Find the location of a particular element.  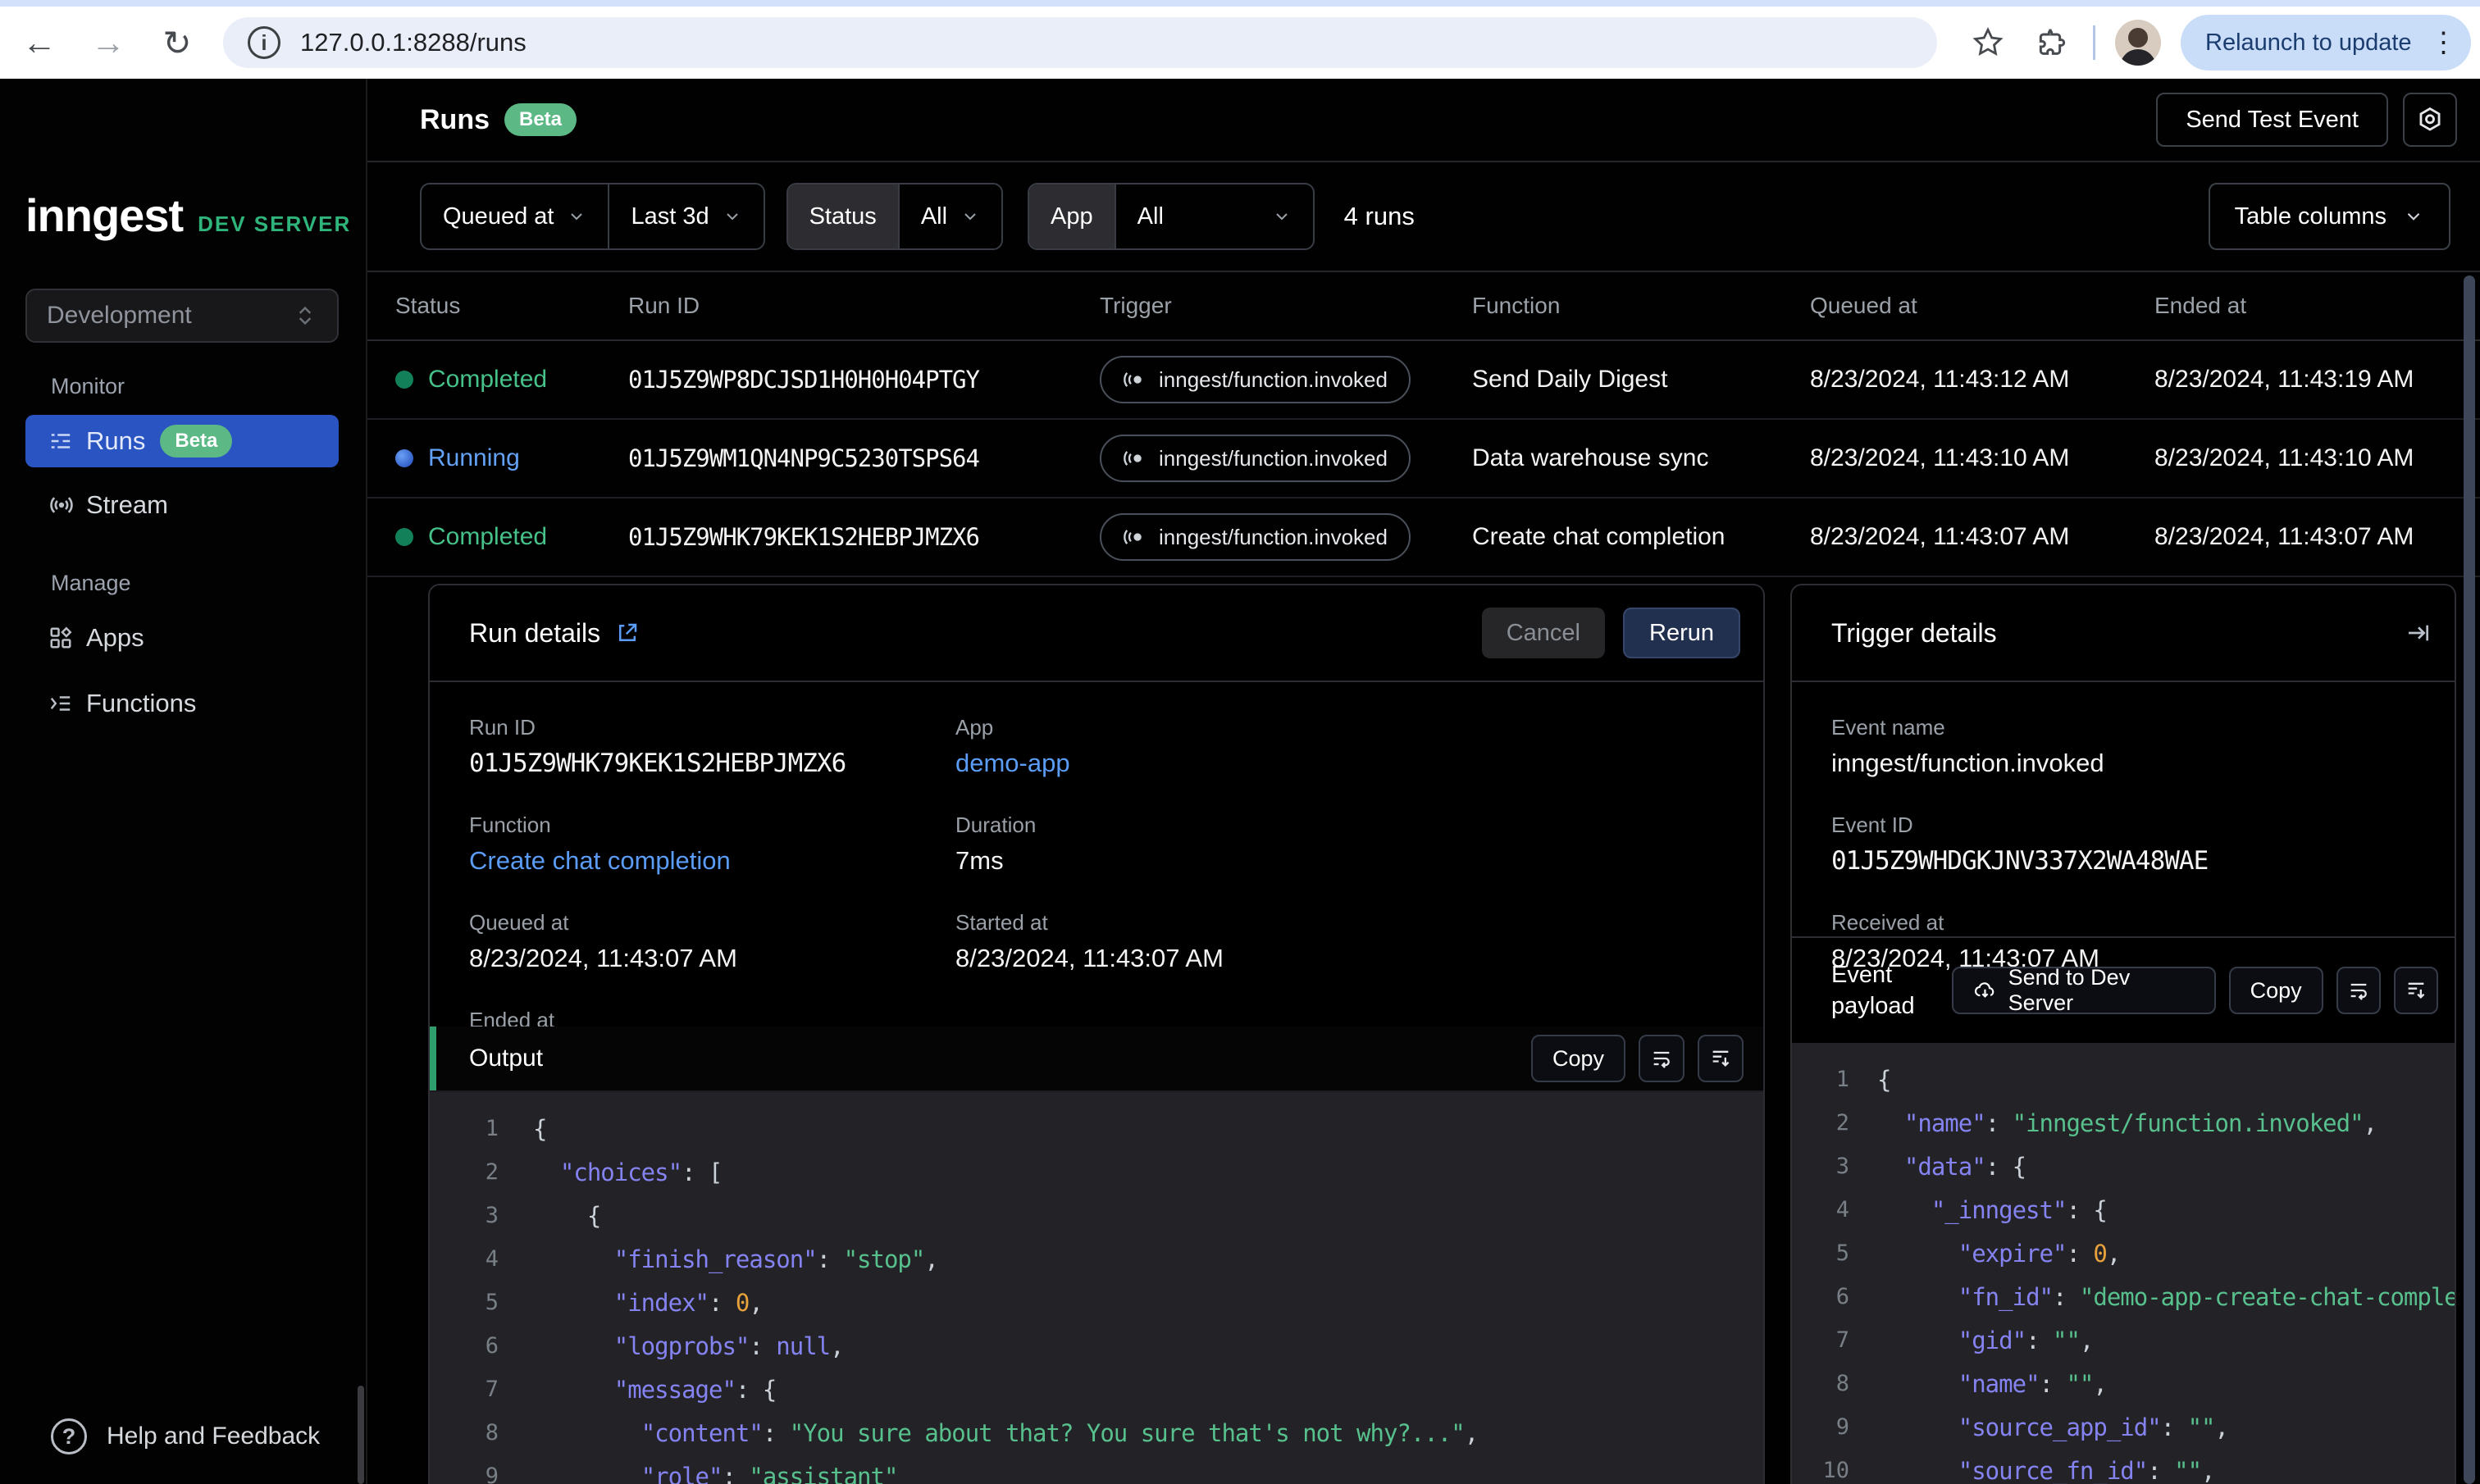

word-wrap-button is located at coordinates (1661, 1058).